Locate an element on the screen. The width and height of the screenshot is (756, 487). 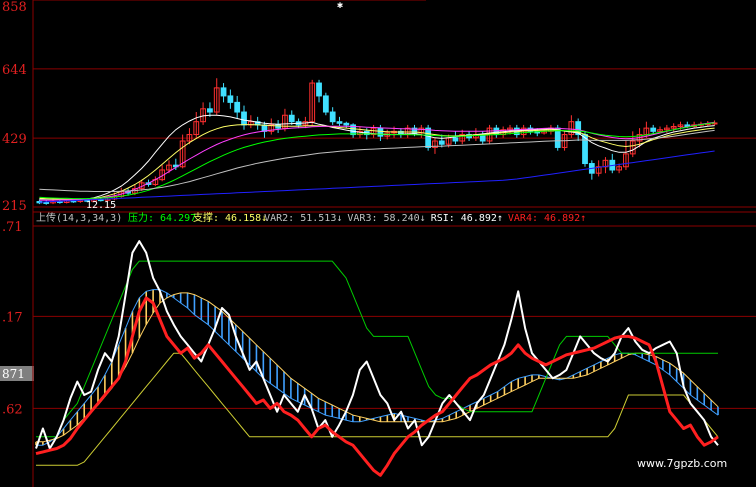
bottom-axis-tick-label: .62 is located at coordinates (12, 409).